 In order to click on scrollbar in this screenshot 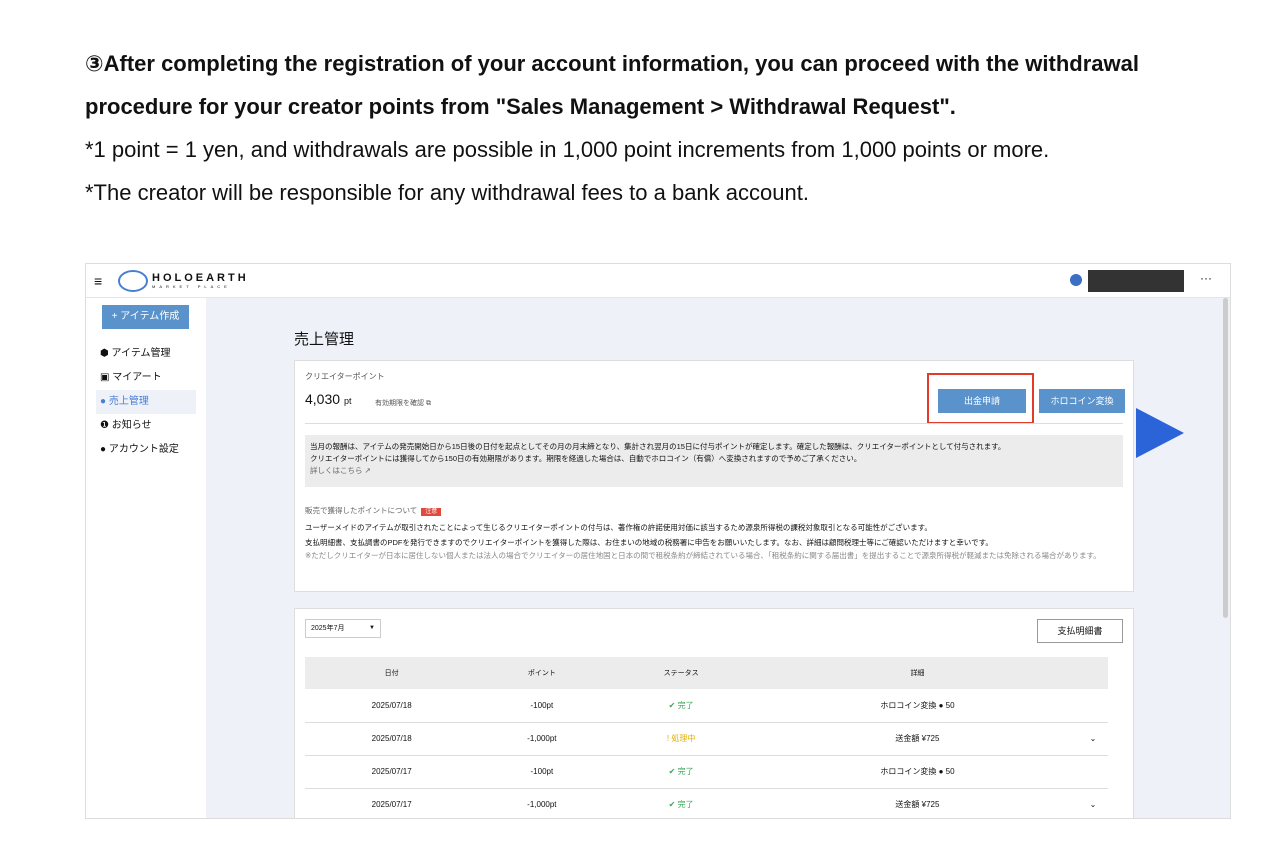, I will do `click(1225, 458)`.